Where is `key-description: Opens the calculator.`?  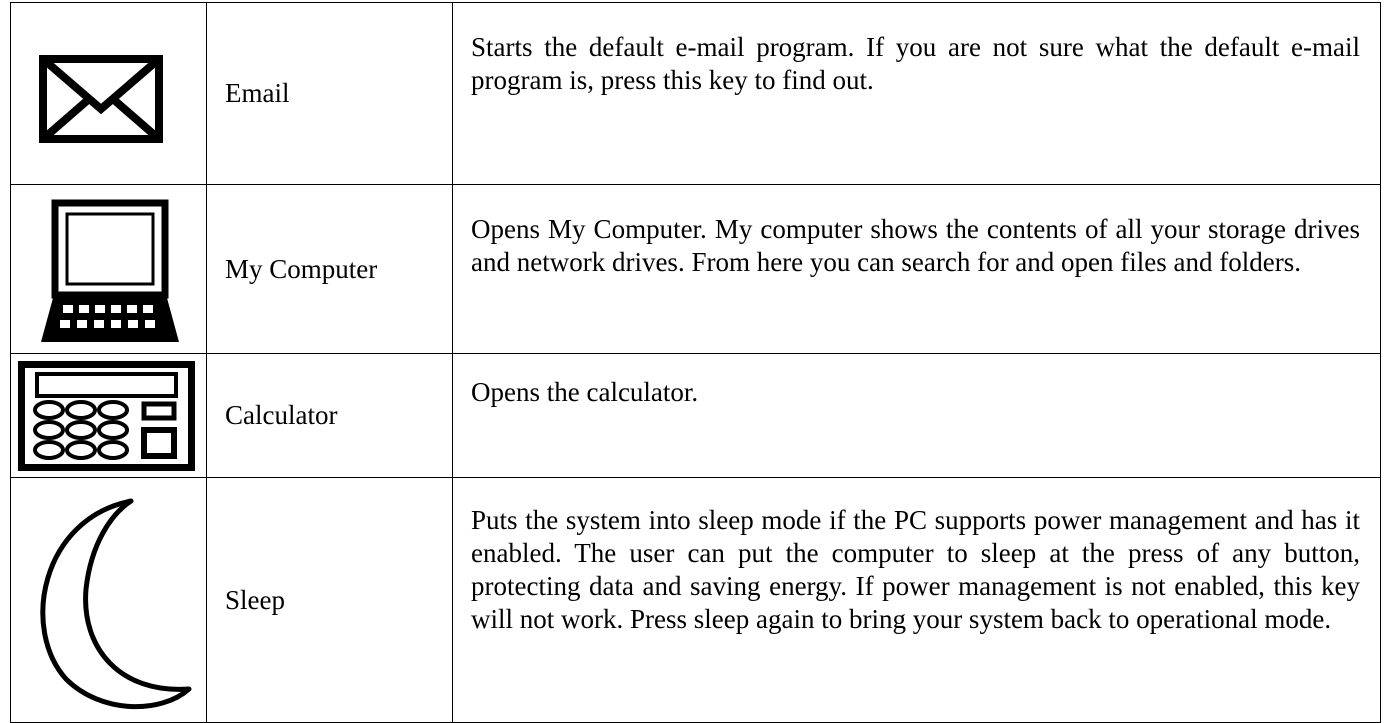
key-description: Opens the calculator. is located at coordinates (916, 415).